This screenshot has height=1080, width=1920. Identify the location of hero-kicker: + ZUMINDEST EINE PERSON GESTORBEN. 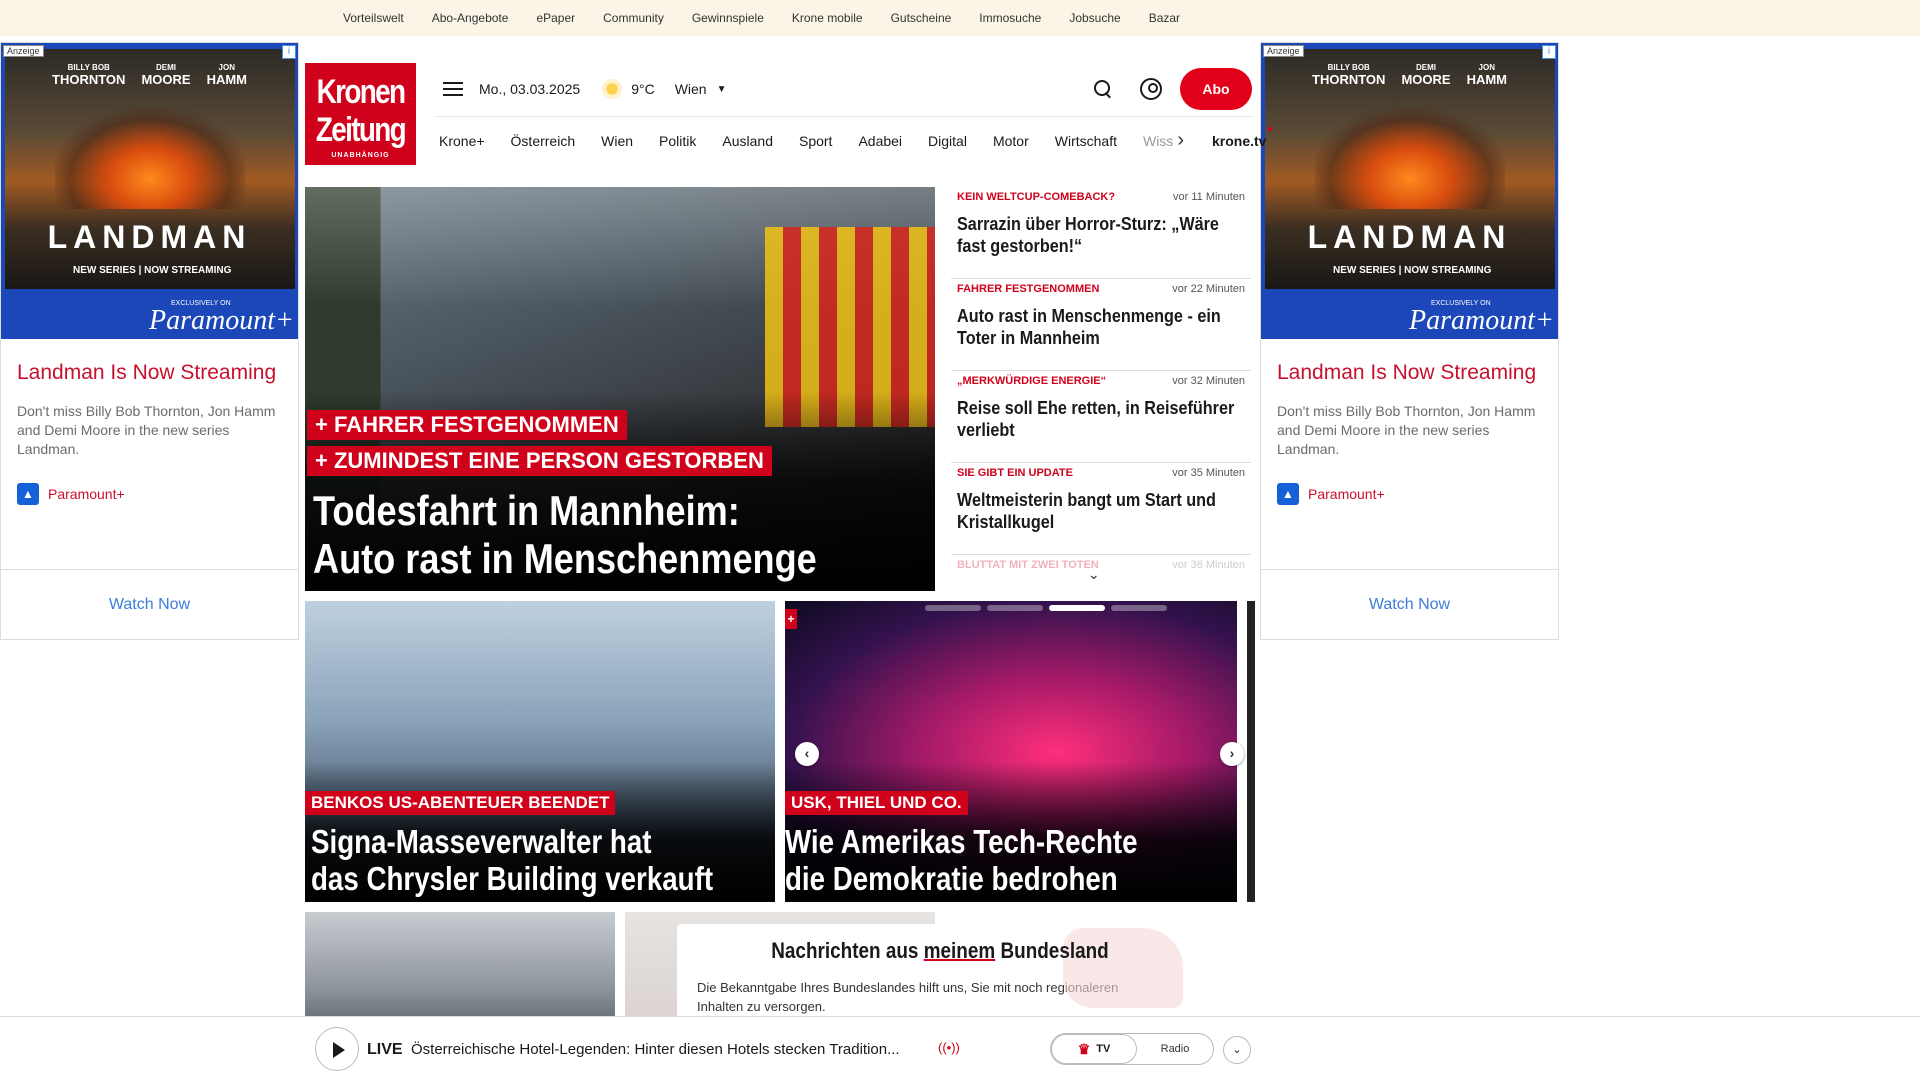
(539, 461).